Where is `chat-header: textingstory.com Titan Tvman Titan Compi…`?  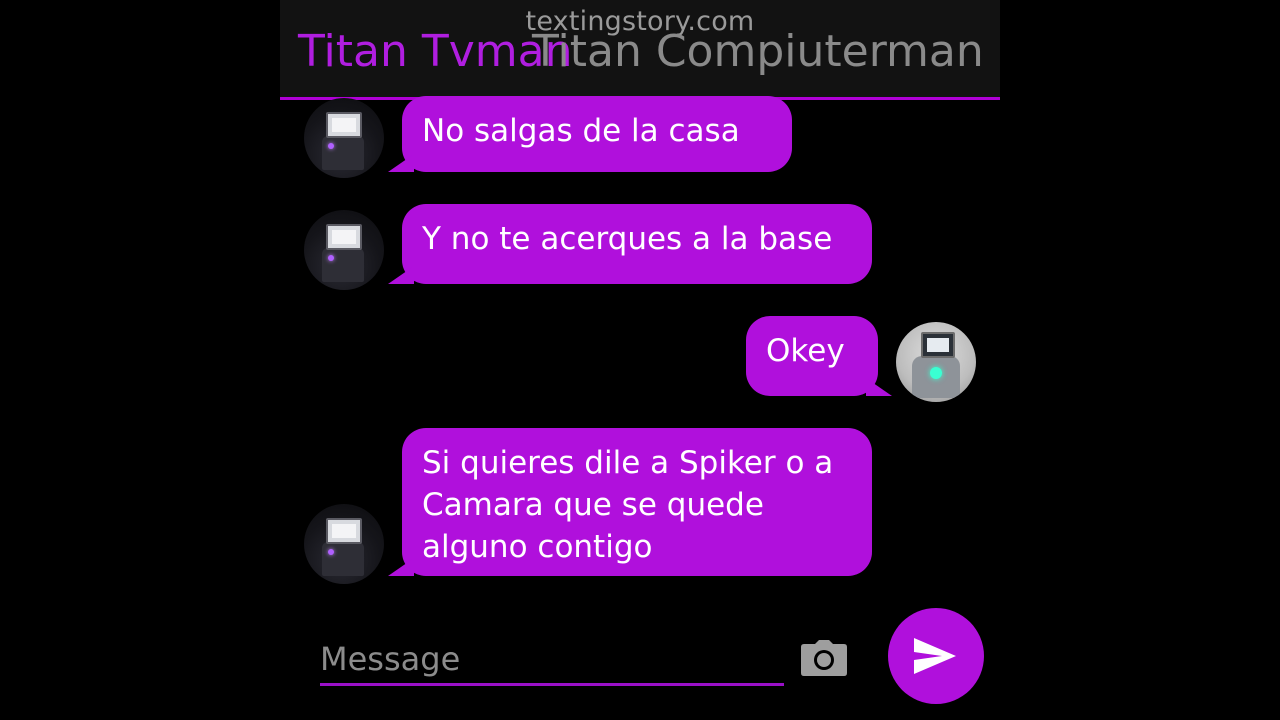
chat-header: textingstory.com Titan Tvman Titan Compi… is located at coordinates (640, 50).